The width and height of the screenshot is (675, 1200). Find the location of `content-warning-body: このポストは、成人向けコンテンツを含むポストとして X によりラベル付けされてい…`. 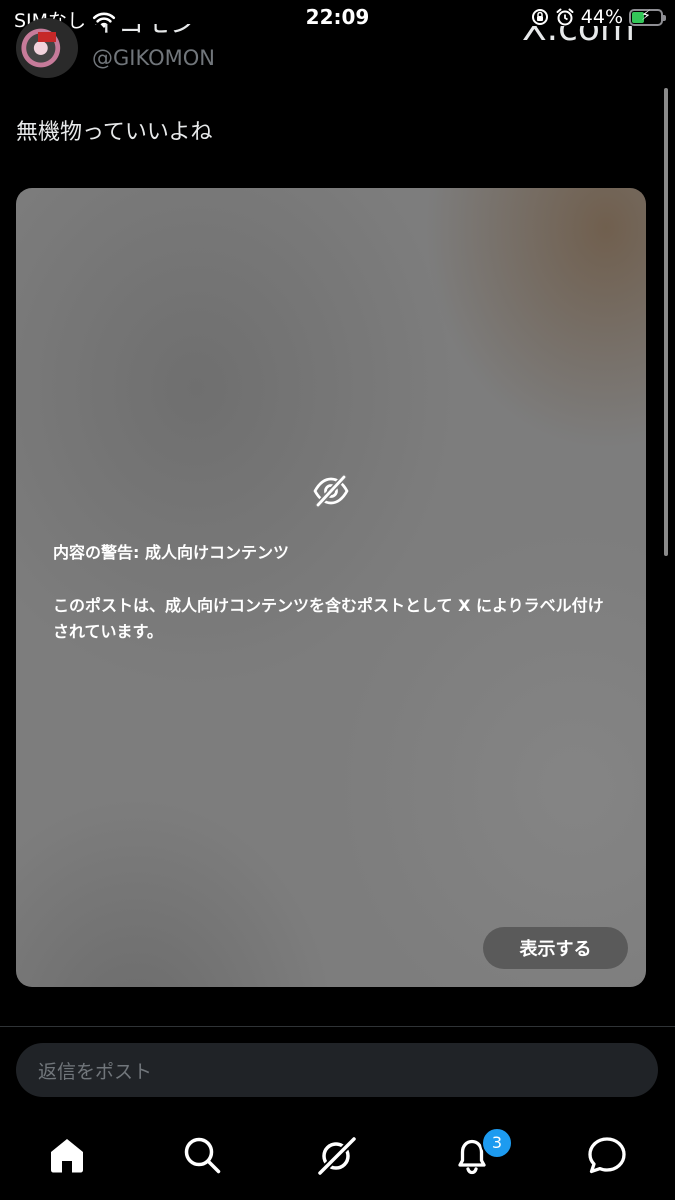

content-warning-body: このポストは、成人向けコンテンツを含むポストとして X によりラベル付けされてい… is located at coordinates (328, 618).